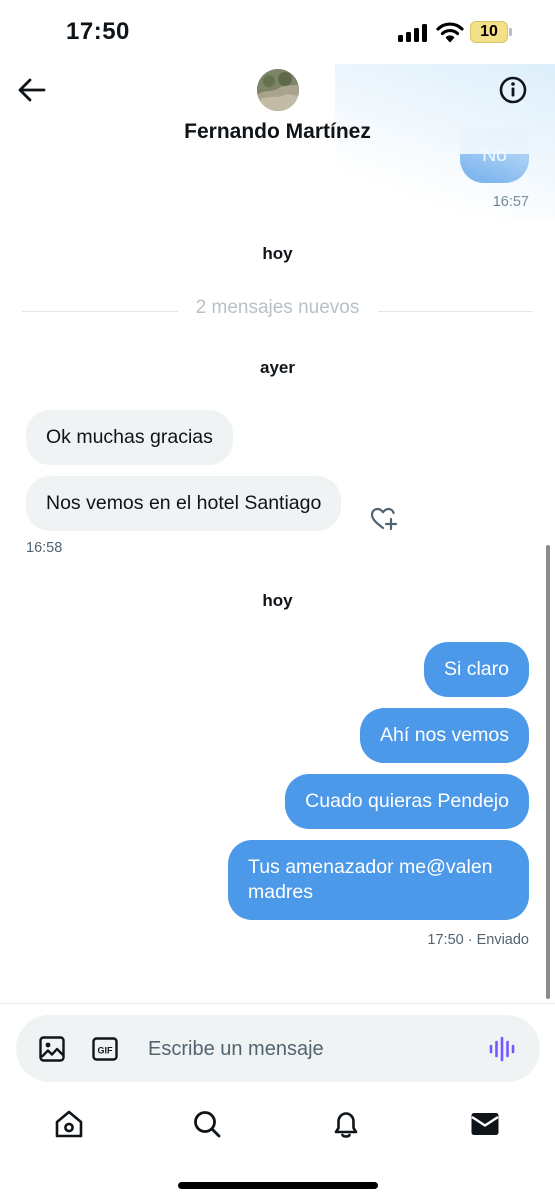 The image size is (555, 1200). What do you see at coordinates (277, 1125) in the screenshot?
I see `bottom-navigation` at bounding box center [277, 1125].